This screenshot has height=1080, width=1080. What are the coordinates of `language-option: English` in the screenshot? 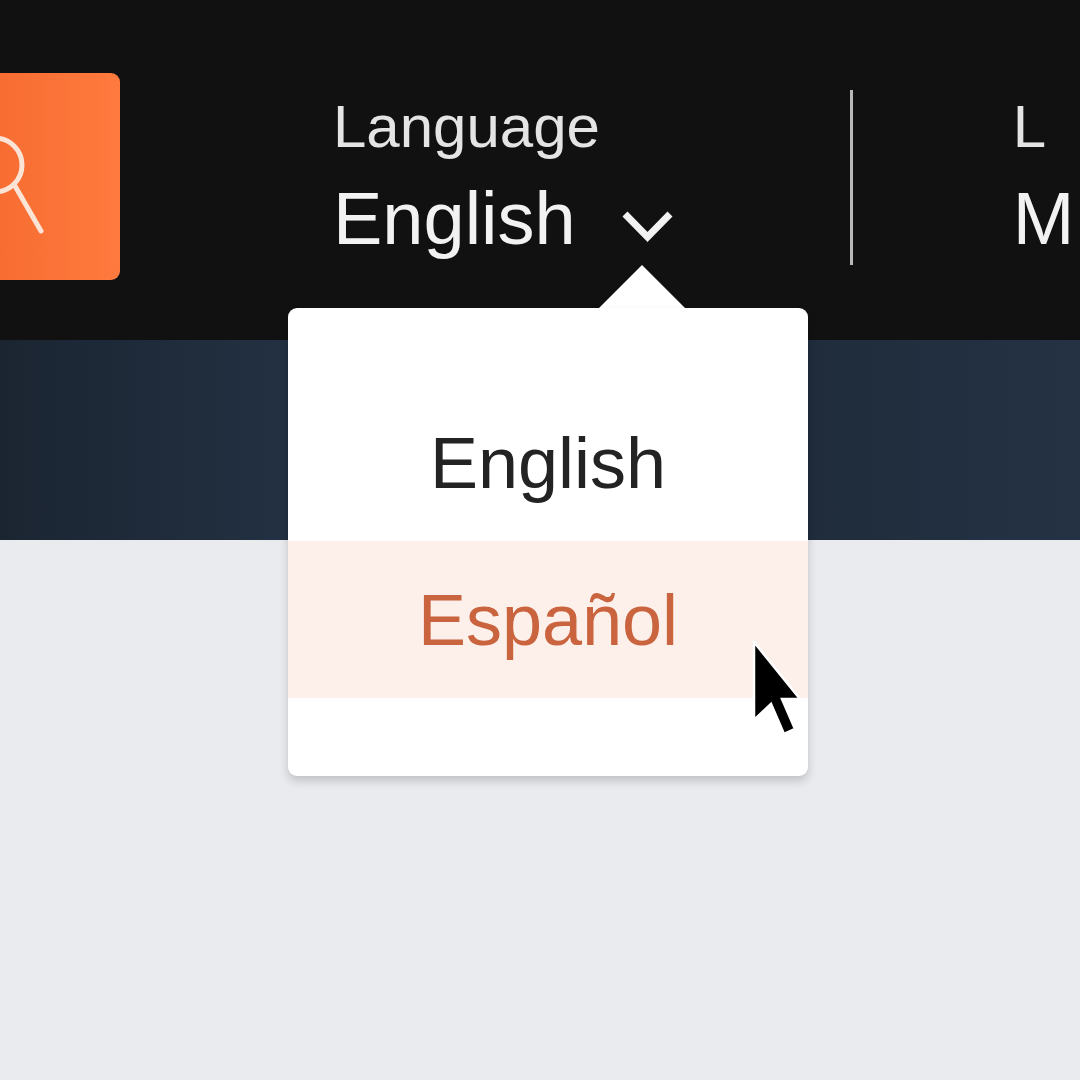 It's located at (548, 462).